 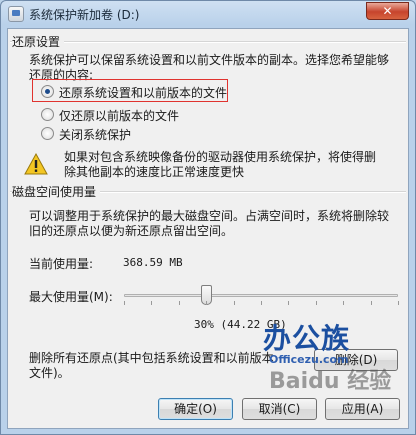 I want to click on disk-group-label: 磁盘空间使用量, so click(x=56, y=191).